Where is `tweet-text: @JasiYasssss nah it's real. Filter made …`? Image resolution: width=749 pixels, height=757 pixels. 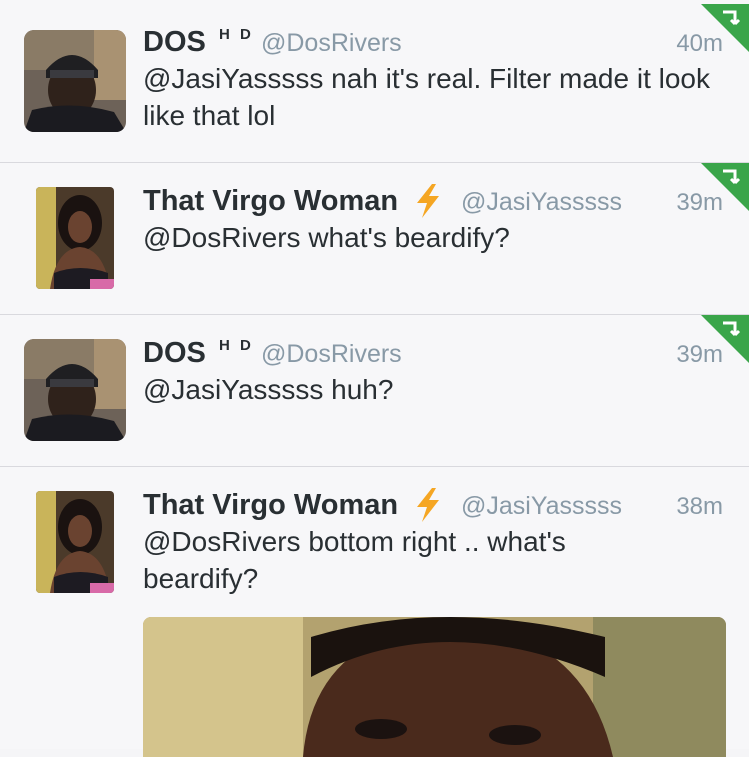 tweet-text: @JasiYasssss nah it's real. Filter made … is located at coordinates (426, 97).